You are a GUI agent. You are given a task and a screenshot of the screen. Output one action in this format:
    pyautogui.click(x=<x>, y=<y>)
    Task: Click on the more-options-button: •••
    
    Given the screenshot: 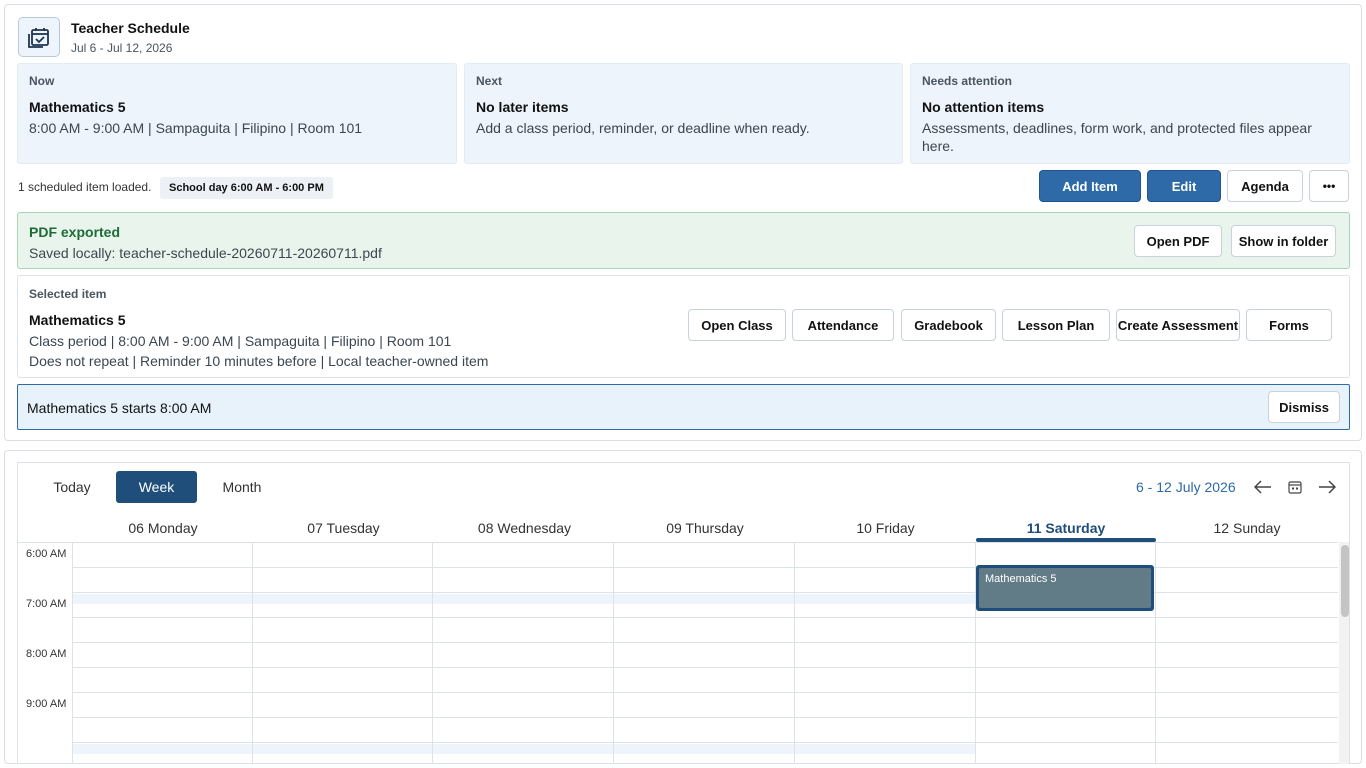 What is the action you would take?
    pyautogui.click(x=1329, y=186)
    